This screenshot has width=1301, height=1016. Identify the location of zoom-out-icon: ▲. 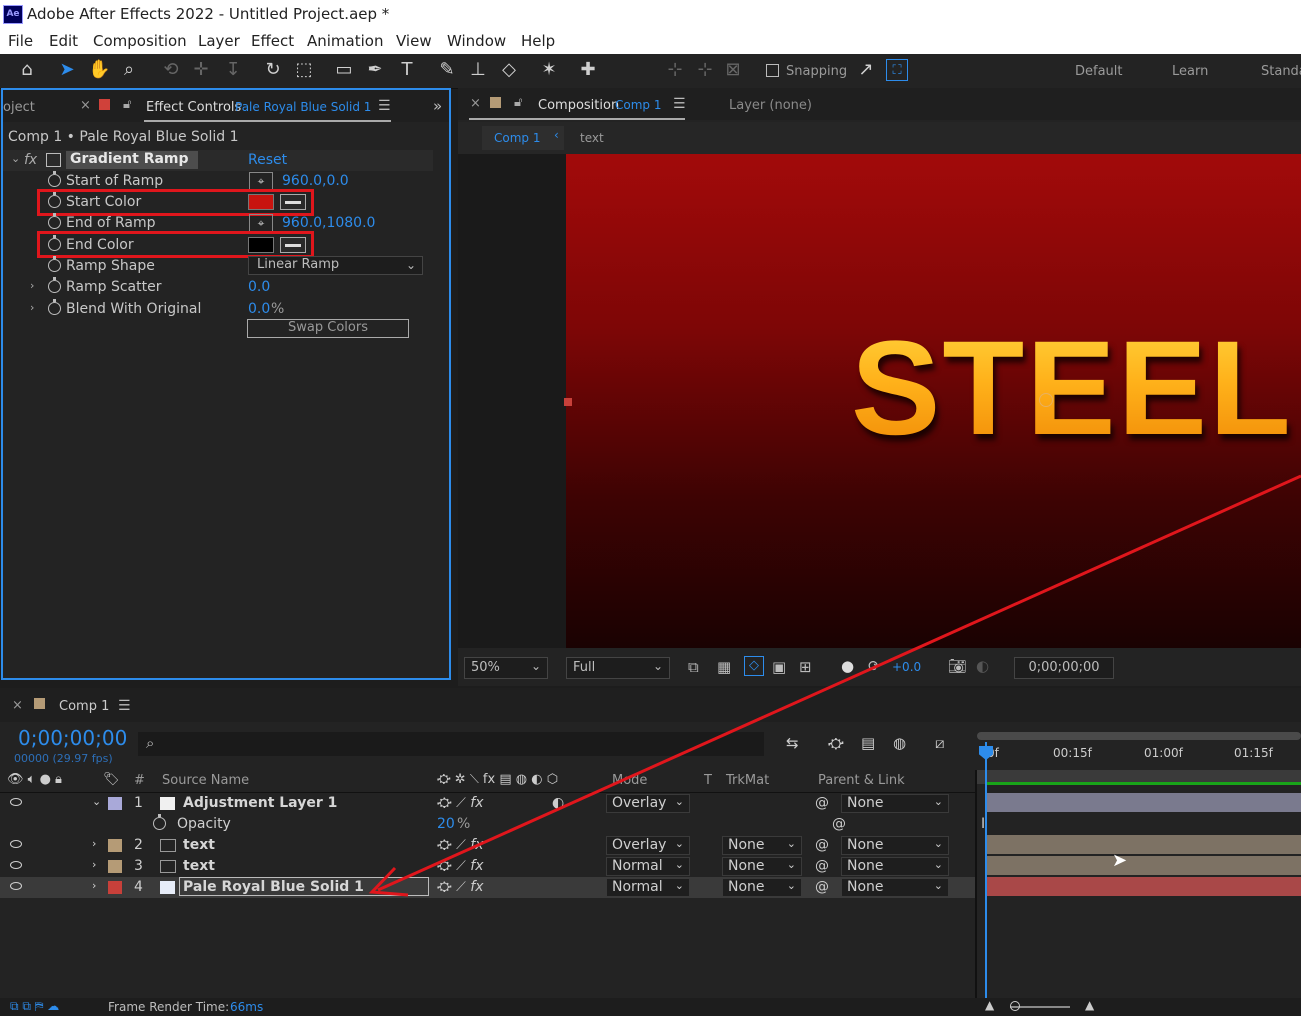
(989, 1005).